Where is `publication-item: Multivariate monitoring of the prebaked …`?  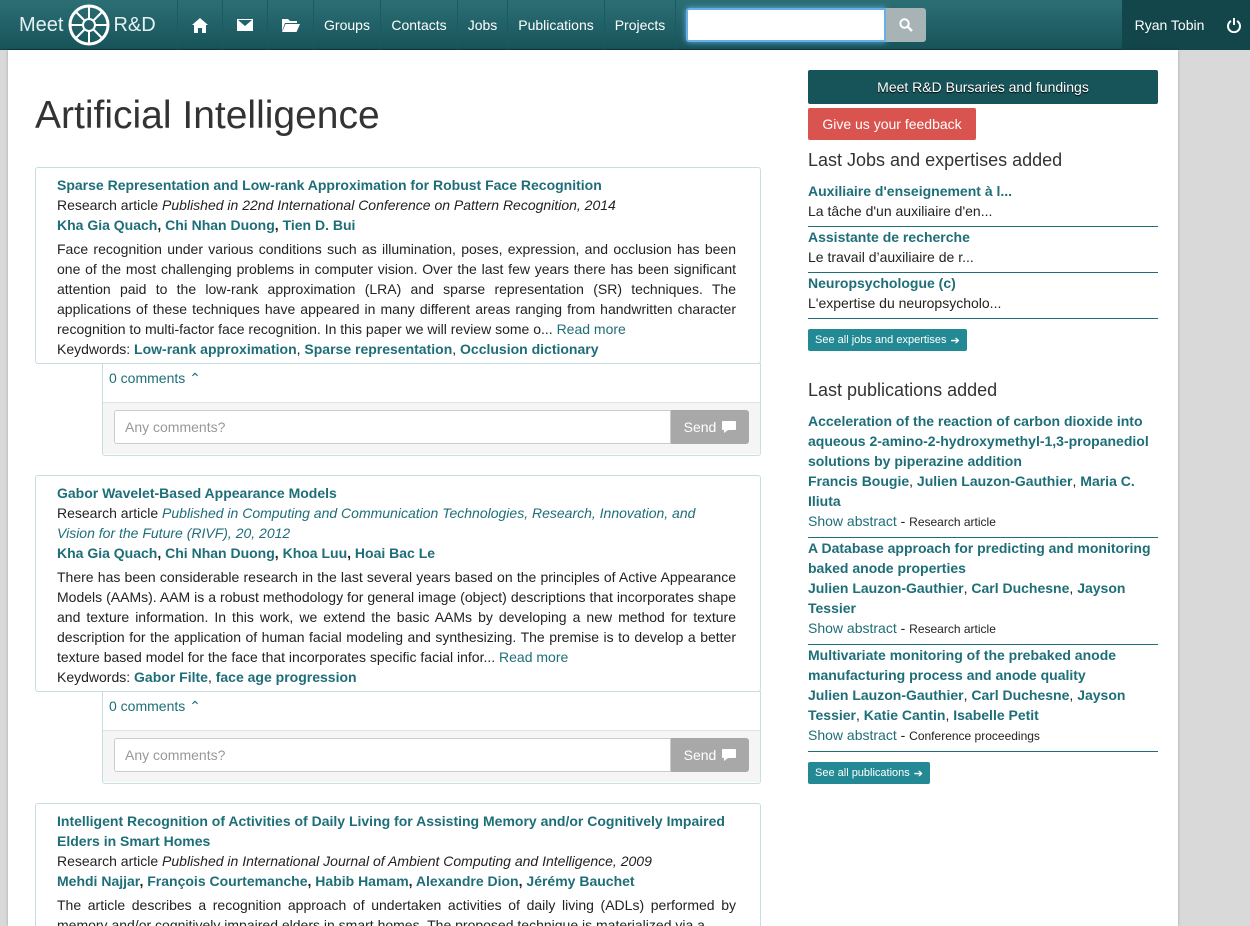
publication-item: Multivariate monitoring of the prebaked … is located at coordinates (983, 698).